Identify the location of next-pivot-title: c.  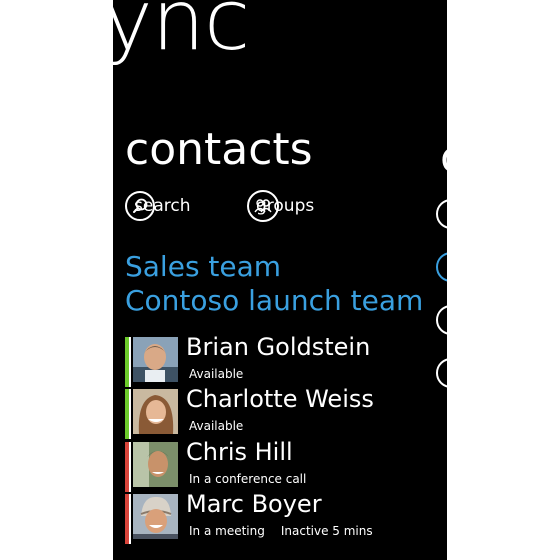
(443, 158).